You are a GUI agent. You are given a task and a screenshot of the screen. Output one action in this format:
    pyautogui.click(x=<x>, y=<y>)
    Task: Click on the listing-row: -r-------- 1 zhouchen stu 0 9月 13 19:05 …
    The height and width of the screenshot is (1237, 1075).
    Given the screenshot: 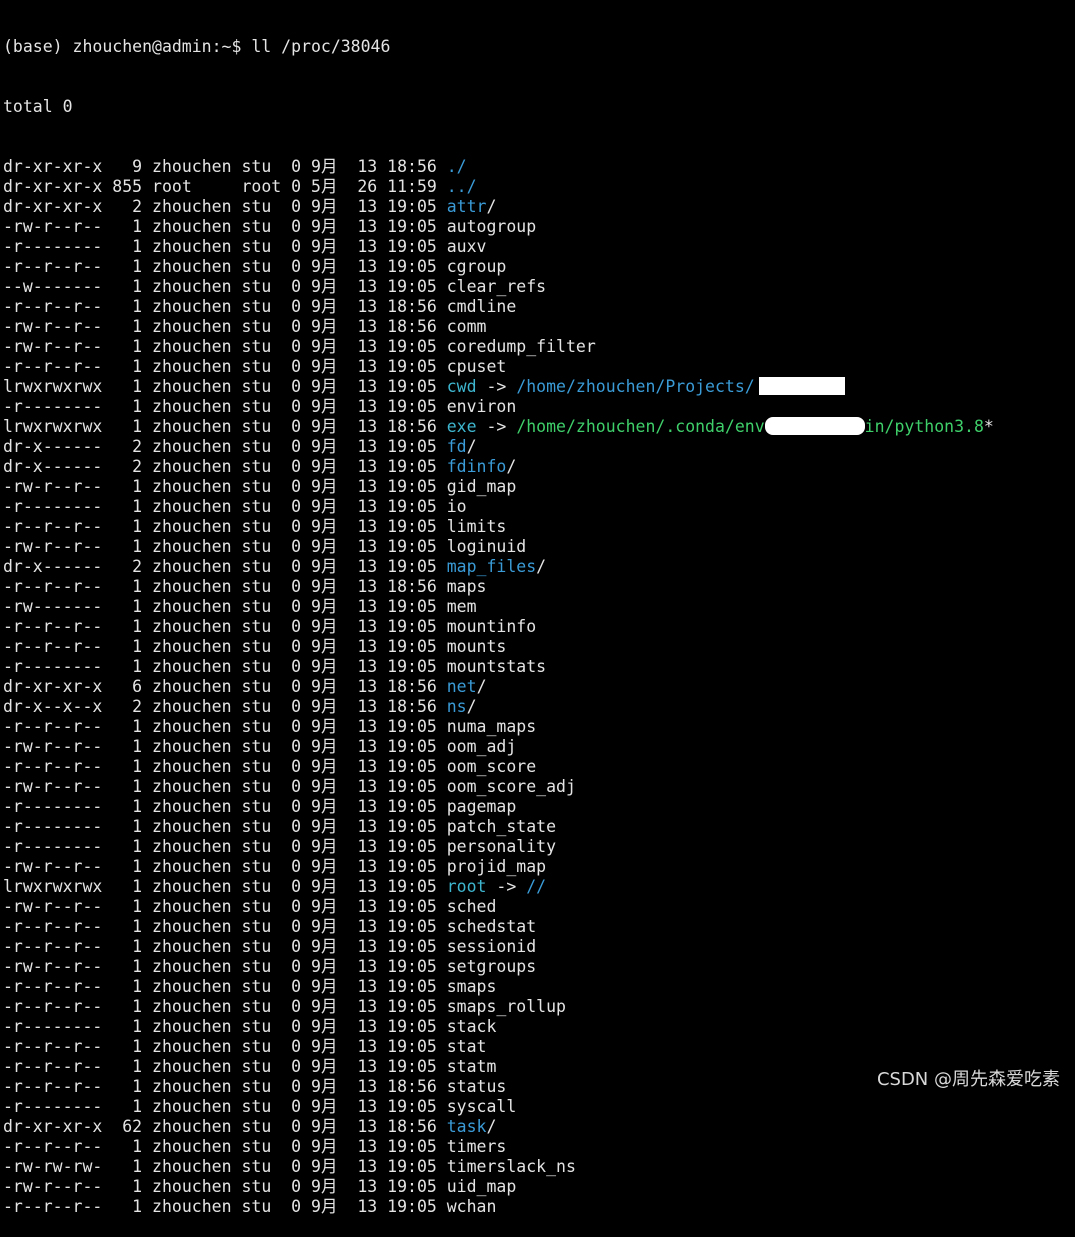 What is the action you would take?
    pyautogui.click(x=539, y=807)
    